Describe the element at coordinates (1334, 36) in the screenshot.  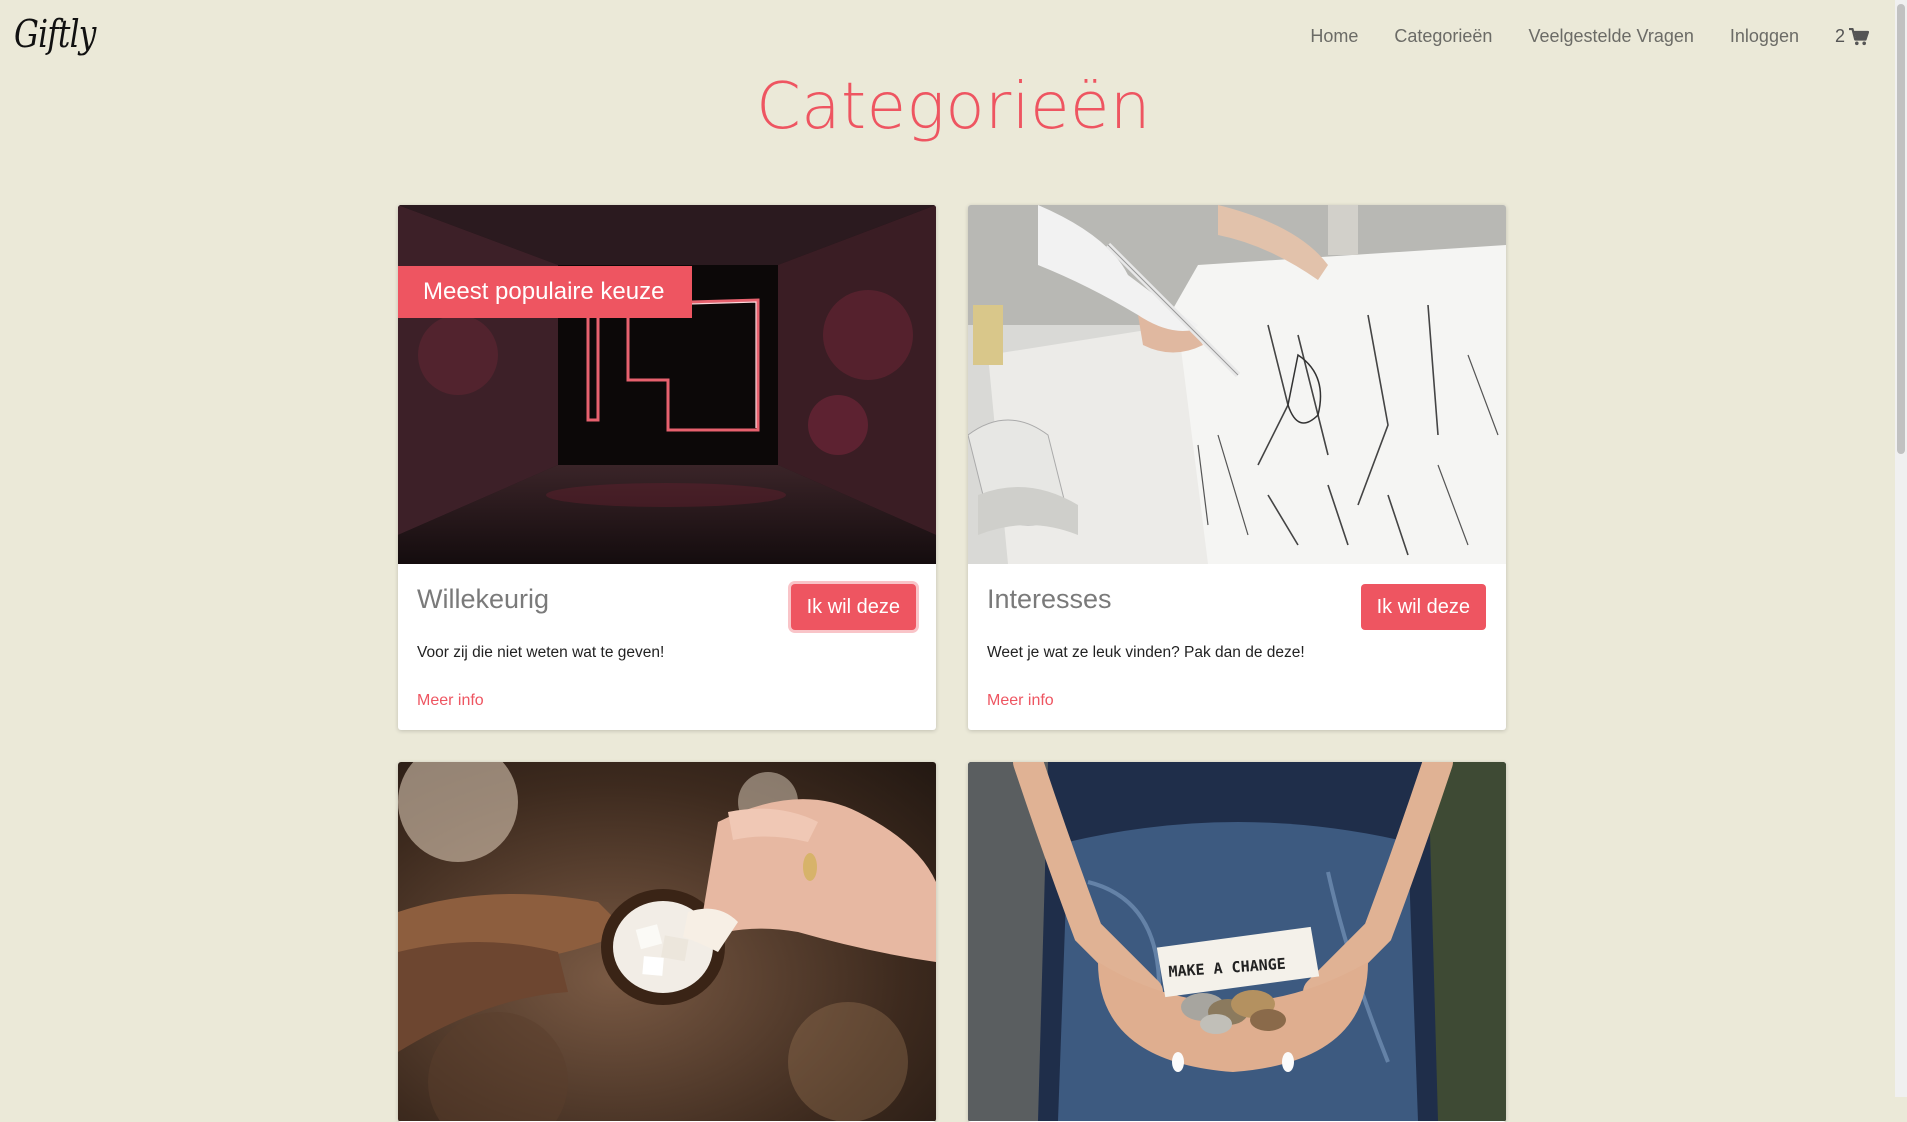
I see `nav-item-home: Home` at that location.